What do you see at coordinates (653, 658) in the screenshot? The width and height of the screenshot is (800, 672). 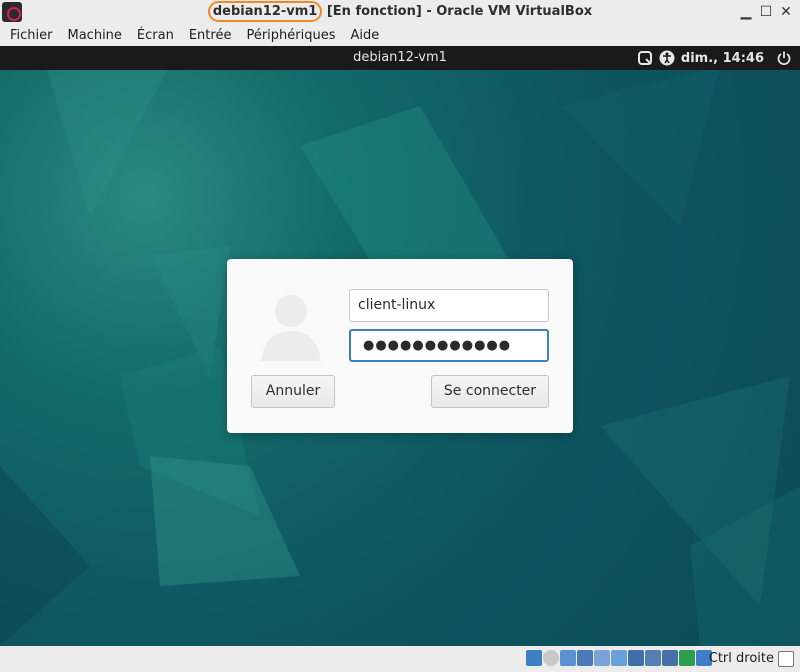 I see `video-capture-icon` at bounding box center [653, 658].